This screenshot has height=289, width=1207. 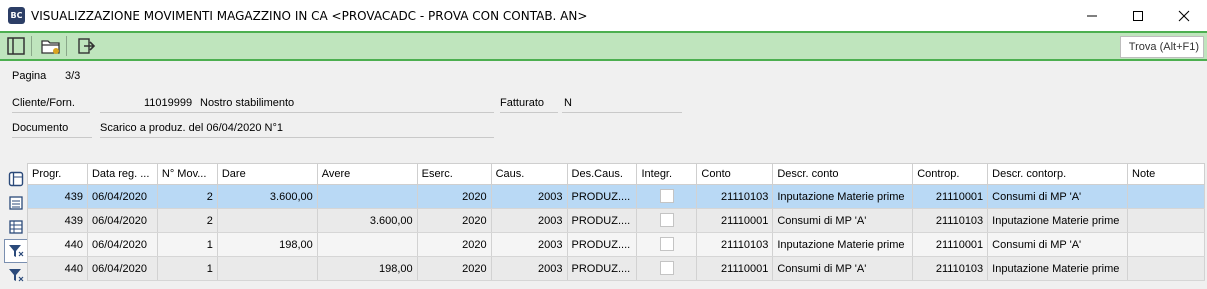 What do you see at coordinates (667, 174) in the screenshot?
I see `column-header-integr: Integr.` at bounding box center [667, 174].